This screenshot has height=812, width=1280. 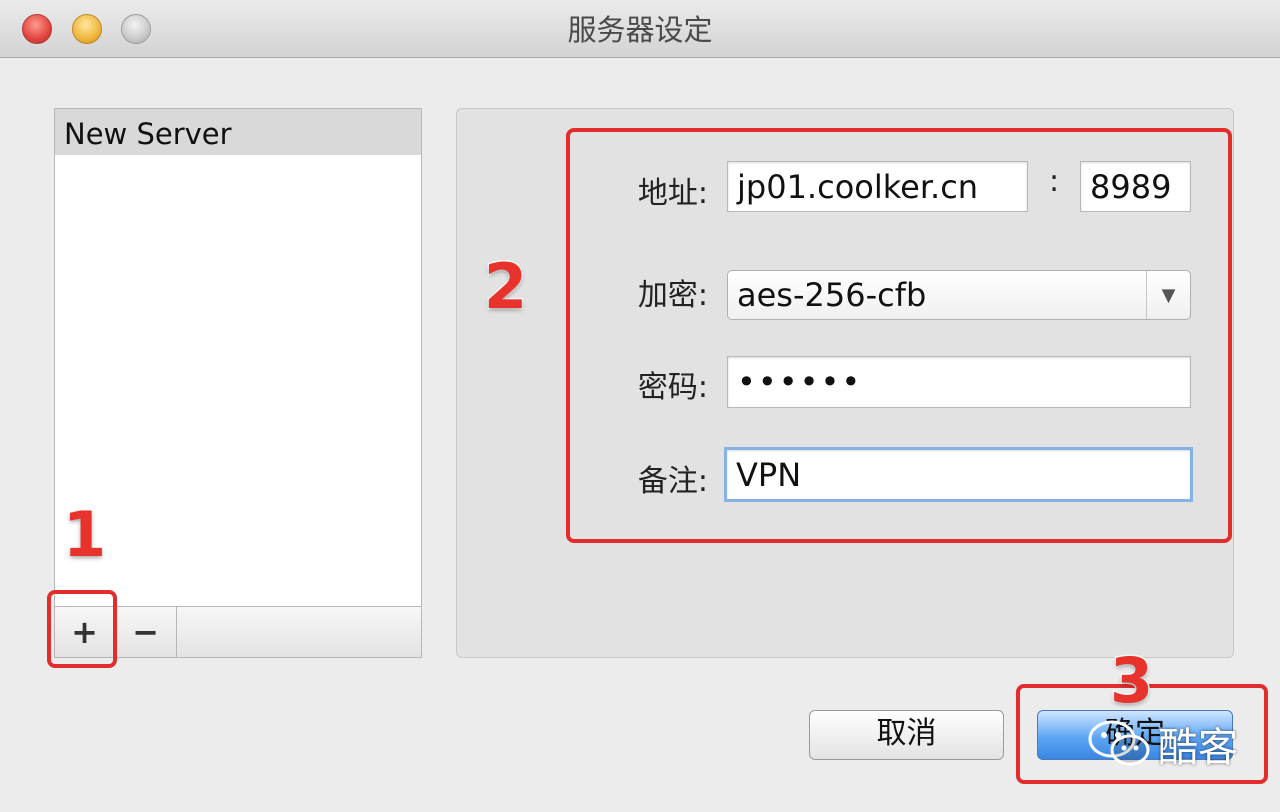 I want to click on highlight-add-button, so click(x=82, y=629).